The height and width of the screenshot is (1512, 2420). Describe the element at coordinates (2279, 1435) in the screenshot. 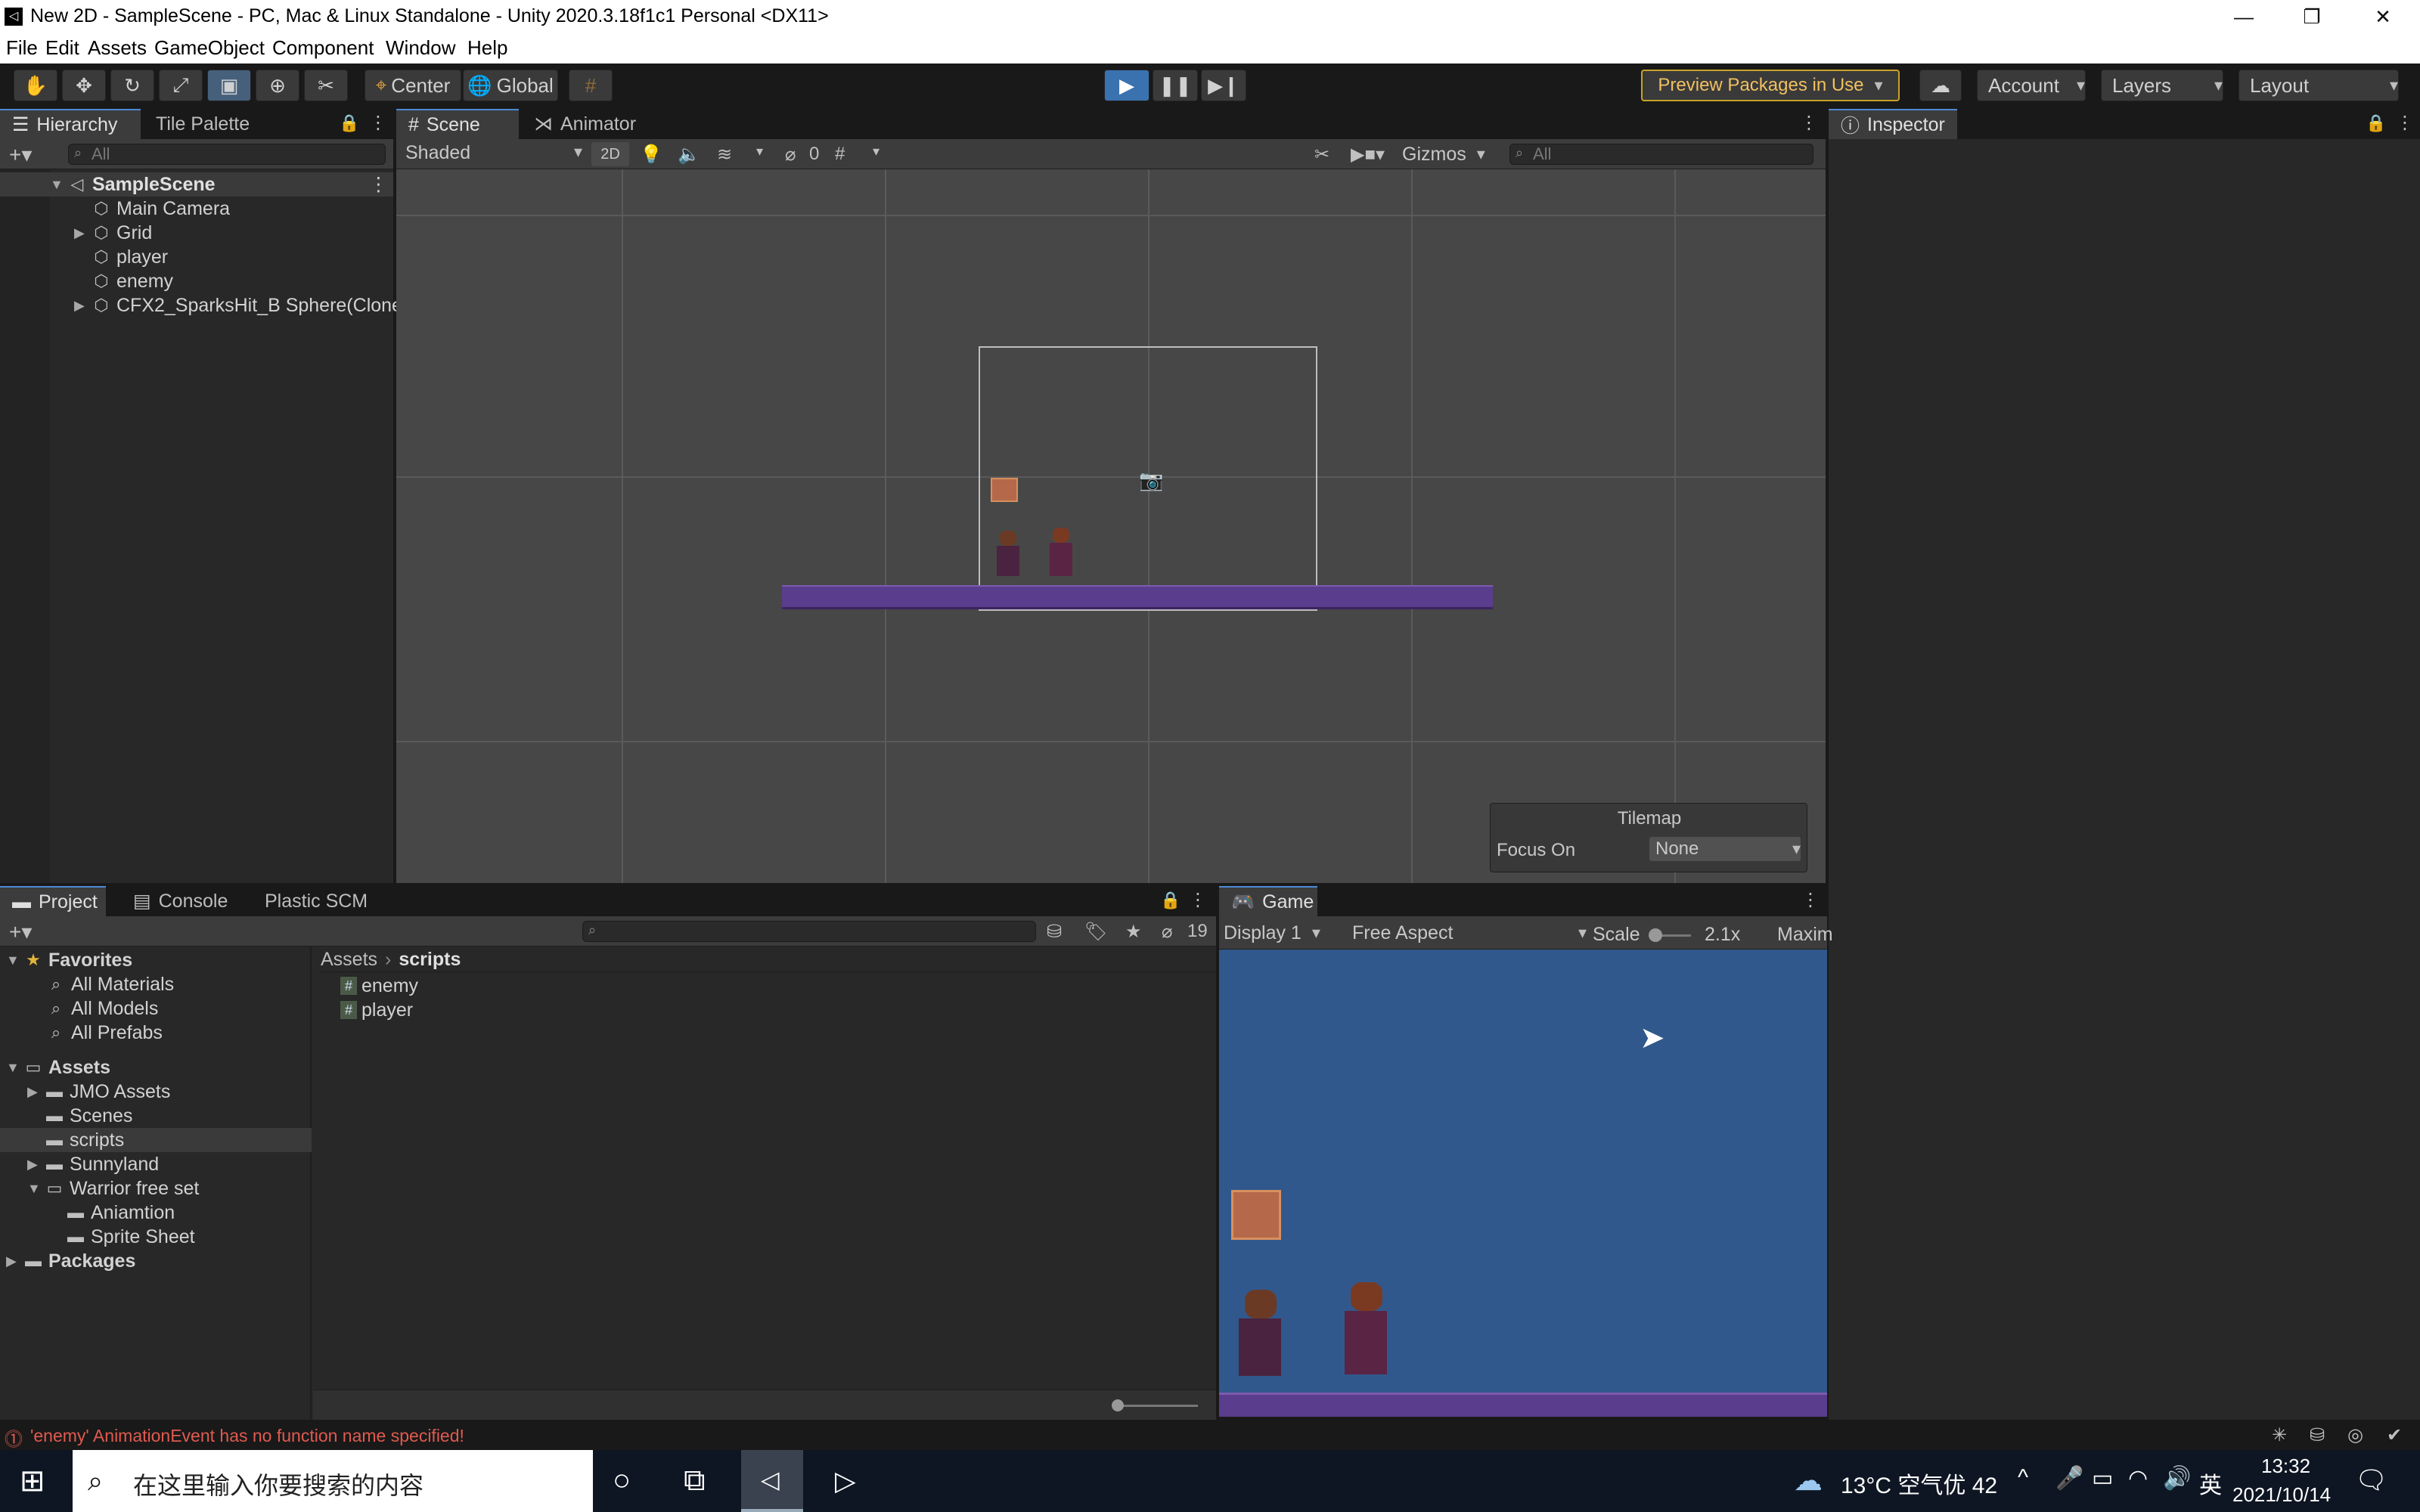

I see `debug-icon: ✳` at that location.